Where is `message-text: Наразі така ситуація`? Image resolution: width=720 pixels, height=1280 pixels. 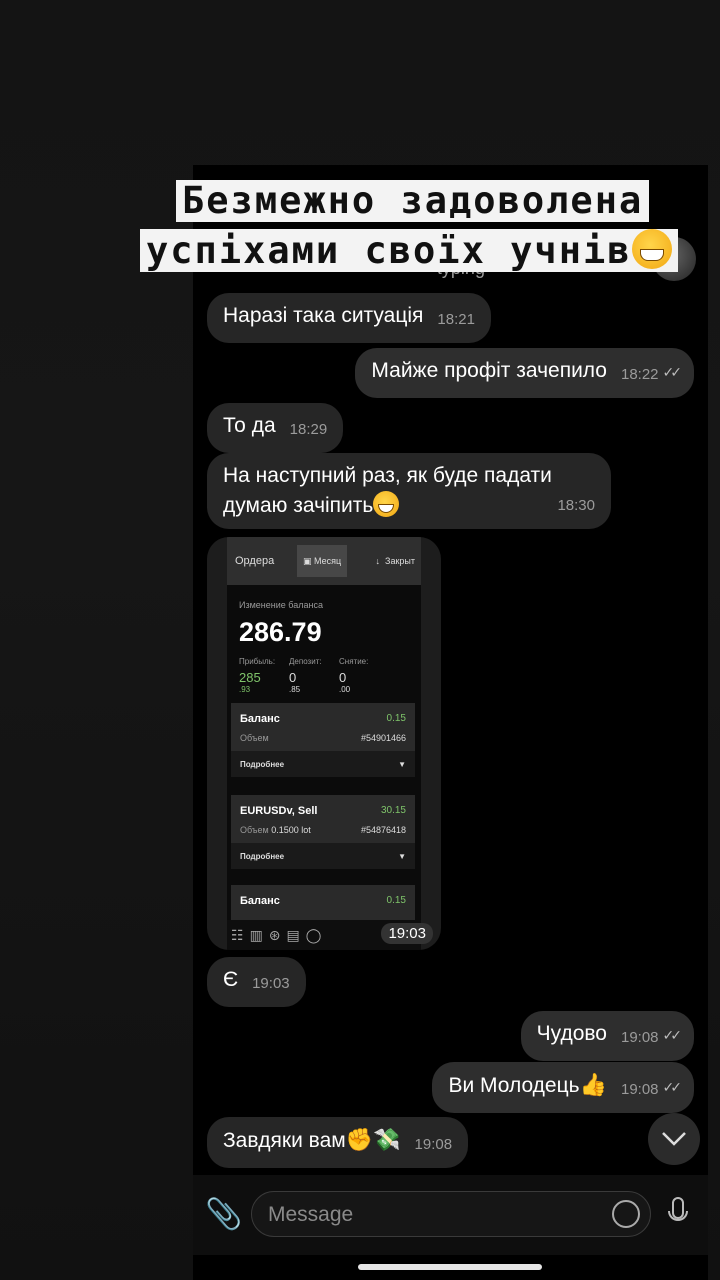 message-text: Наразі така ситуація is located at coordinates (323, 315).